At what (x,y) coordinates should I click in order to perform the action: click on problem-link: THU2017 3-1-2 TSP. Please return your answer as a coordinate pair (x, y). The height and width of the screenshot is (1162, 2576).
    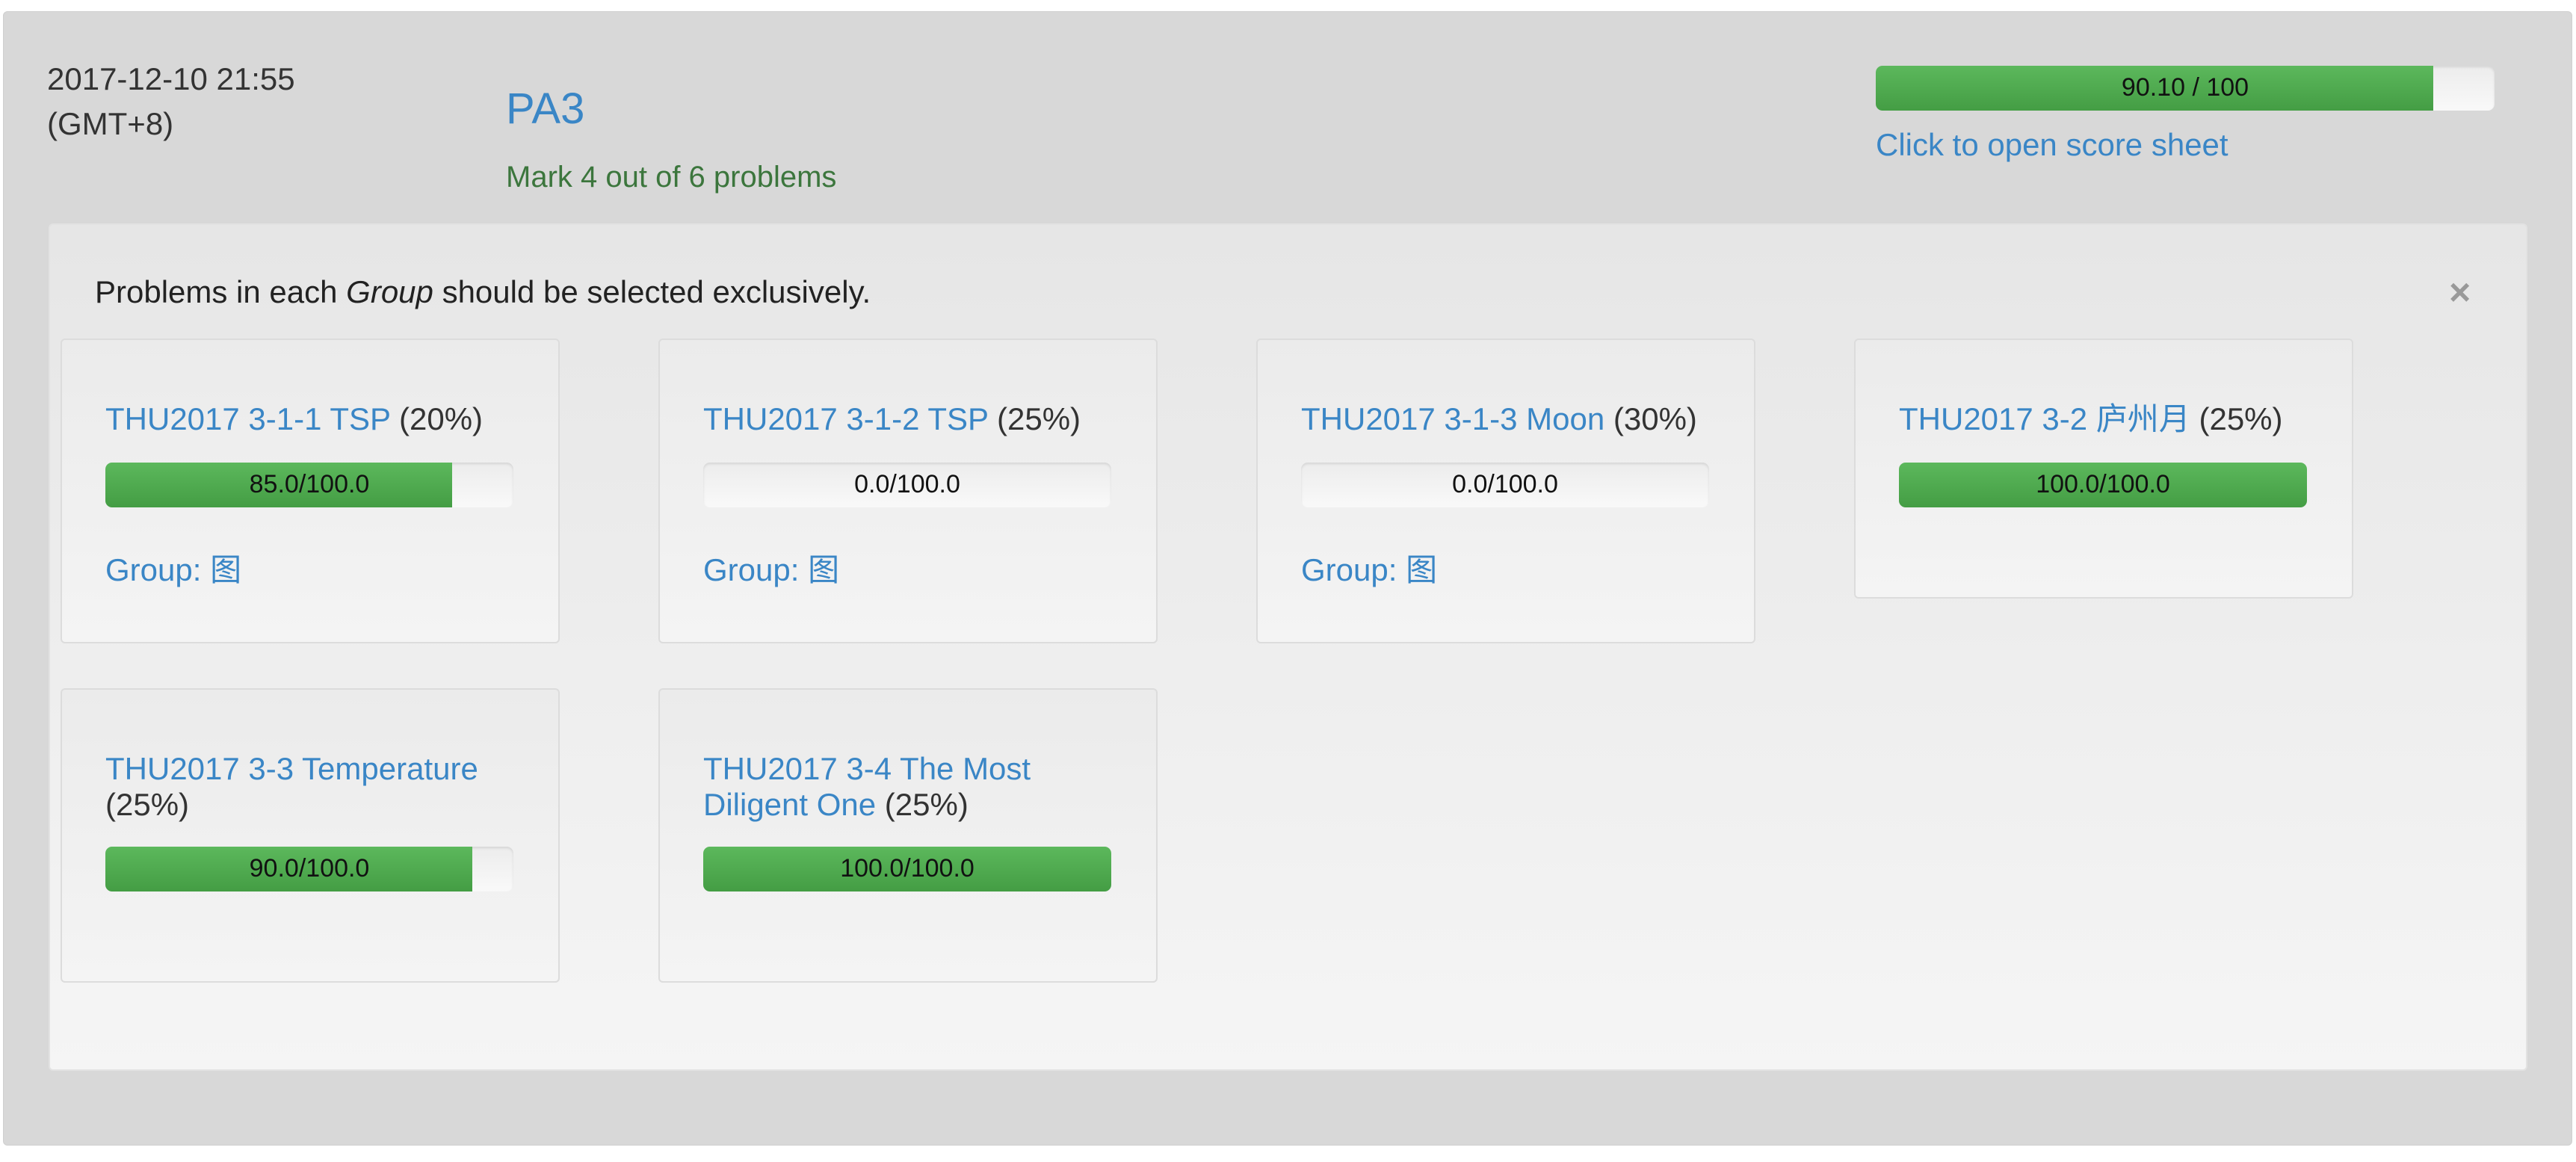
    Looking at the image, I should click on (845, 418).